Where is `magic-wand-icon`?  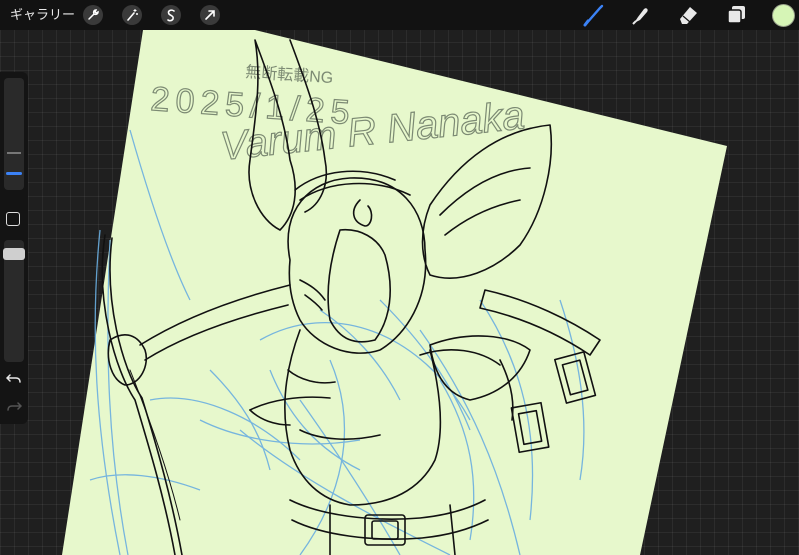
magic-wand-icon is located at coordinates (132, 15).